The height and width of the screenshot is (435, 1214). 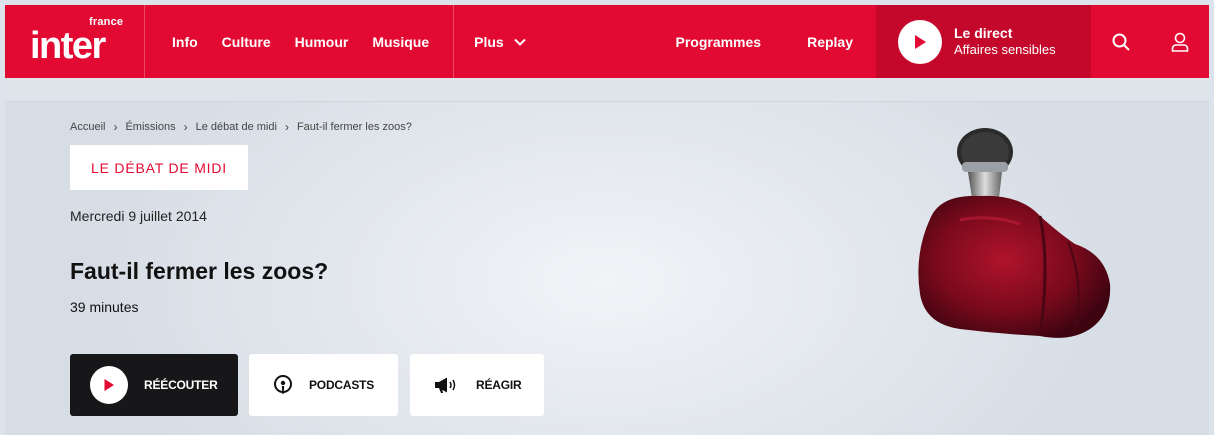 I want to click on listen-label: RÉÉCOUTER, so click(x=181, y=385).